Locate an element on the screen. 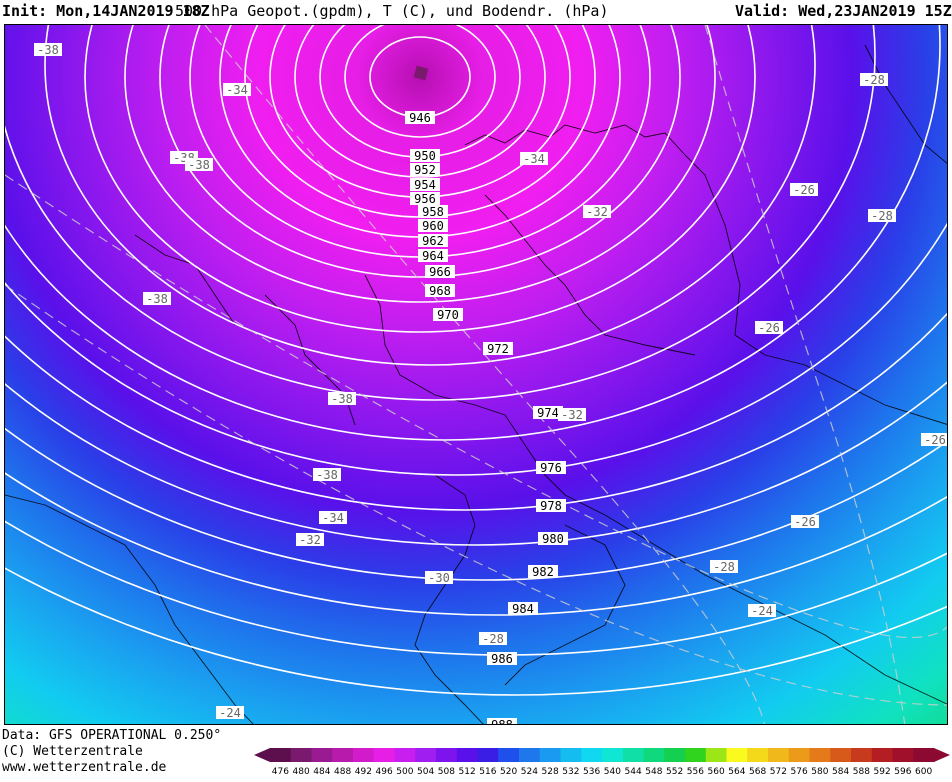  svg-text: 962 is located at coordinates (433, 241).